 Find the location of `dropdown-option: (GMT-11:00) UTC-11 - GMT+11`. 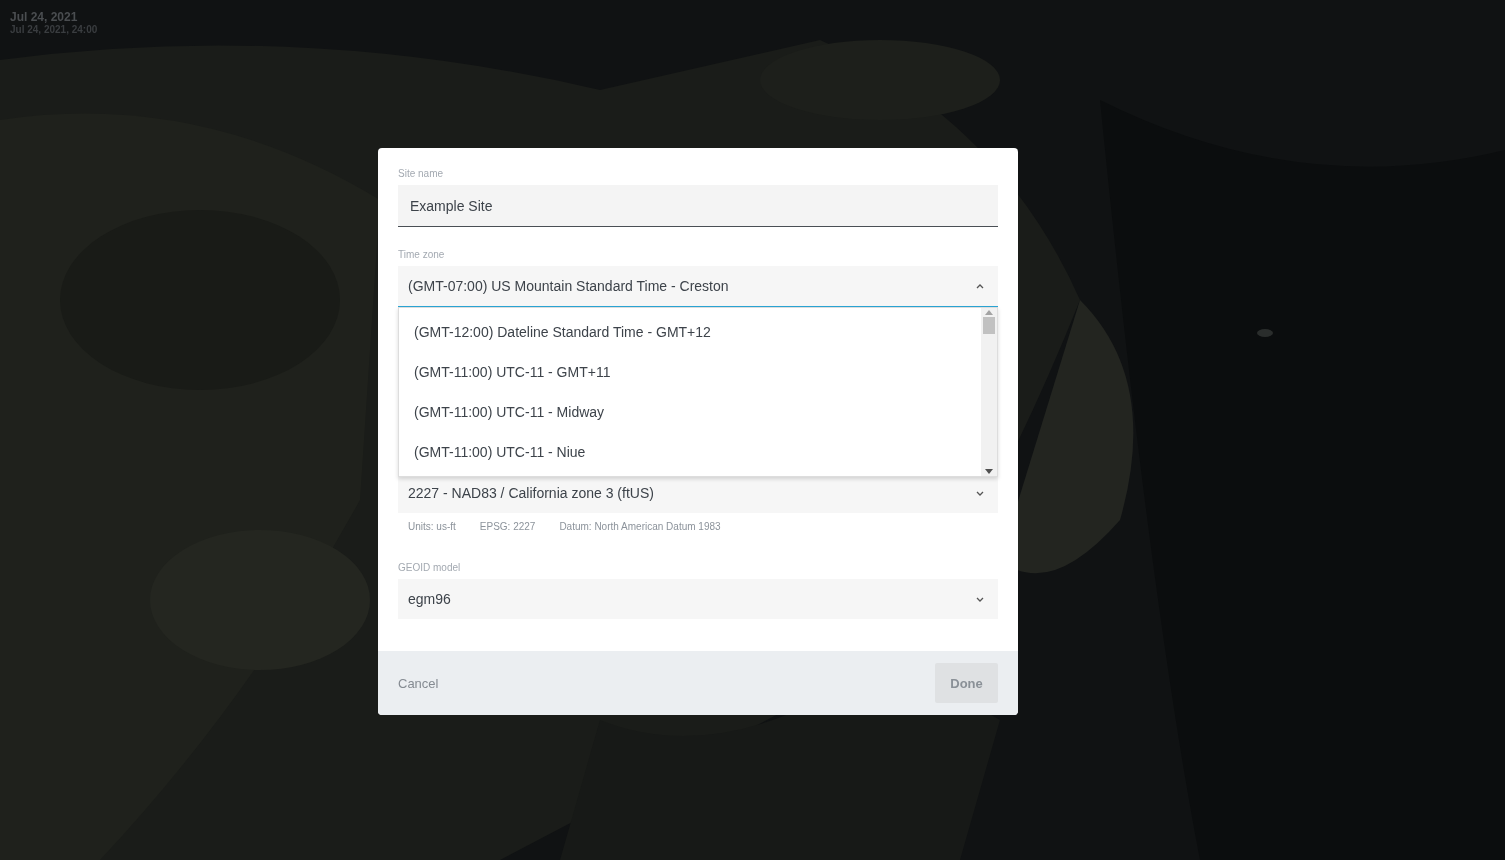

dropdown-option: (GMT-11:00) UTC-11 - GMT+11 is located at coordinates (690, 372).